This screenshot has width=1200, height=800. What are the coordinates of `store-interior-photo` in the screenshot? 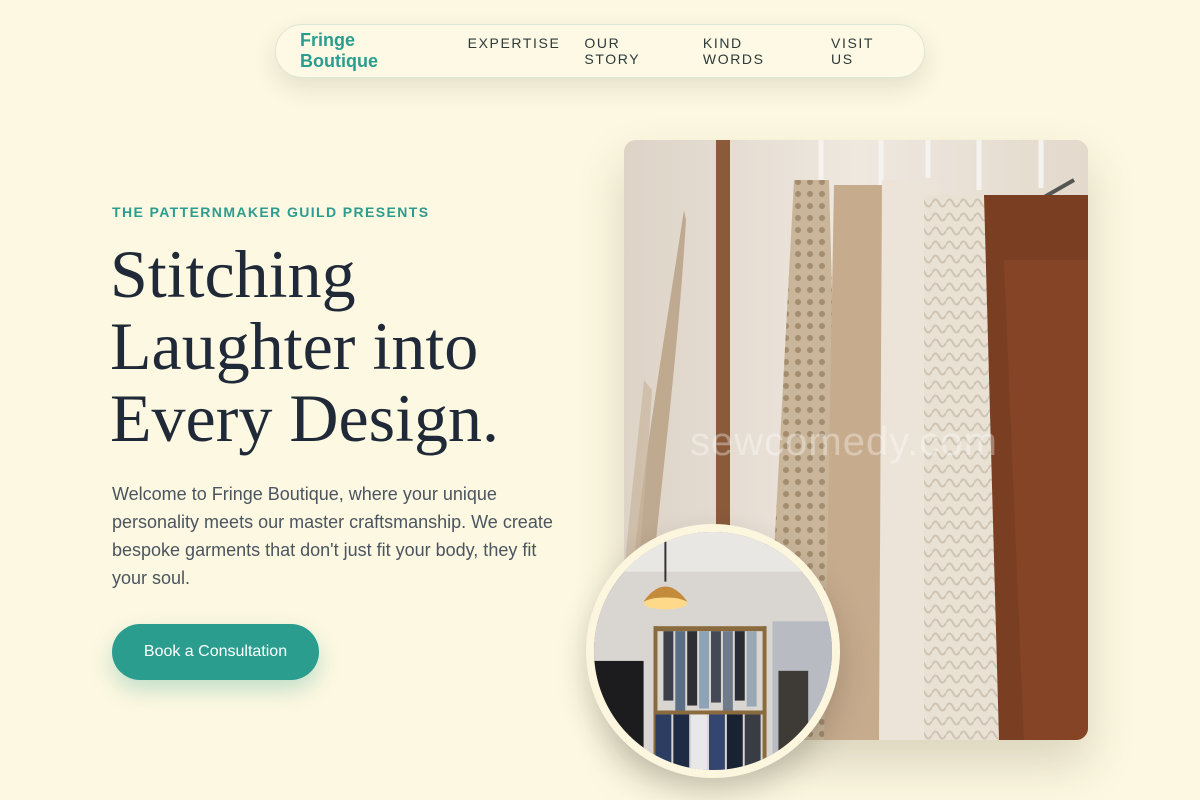 It's located at (713, 651).